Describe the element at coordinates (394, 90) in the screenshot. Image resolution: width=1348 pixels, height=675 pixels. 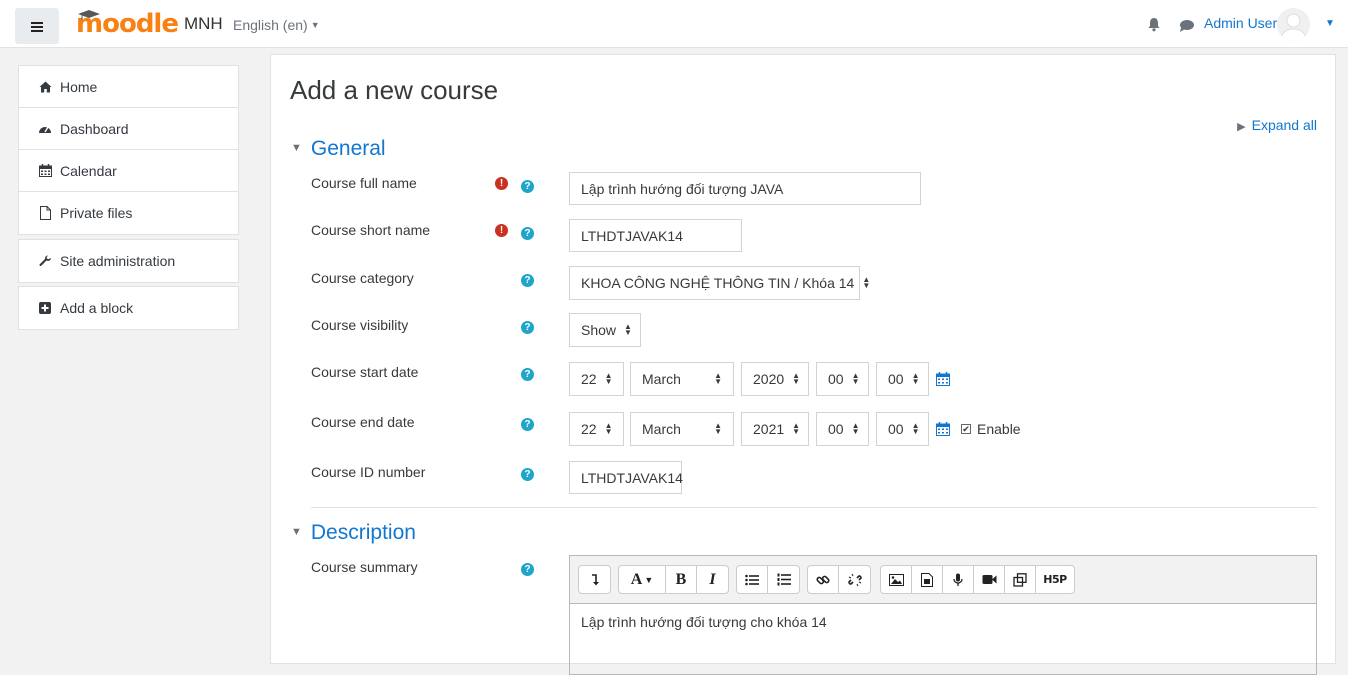
I see `page-title: Add a new course` at that location.